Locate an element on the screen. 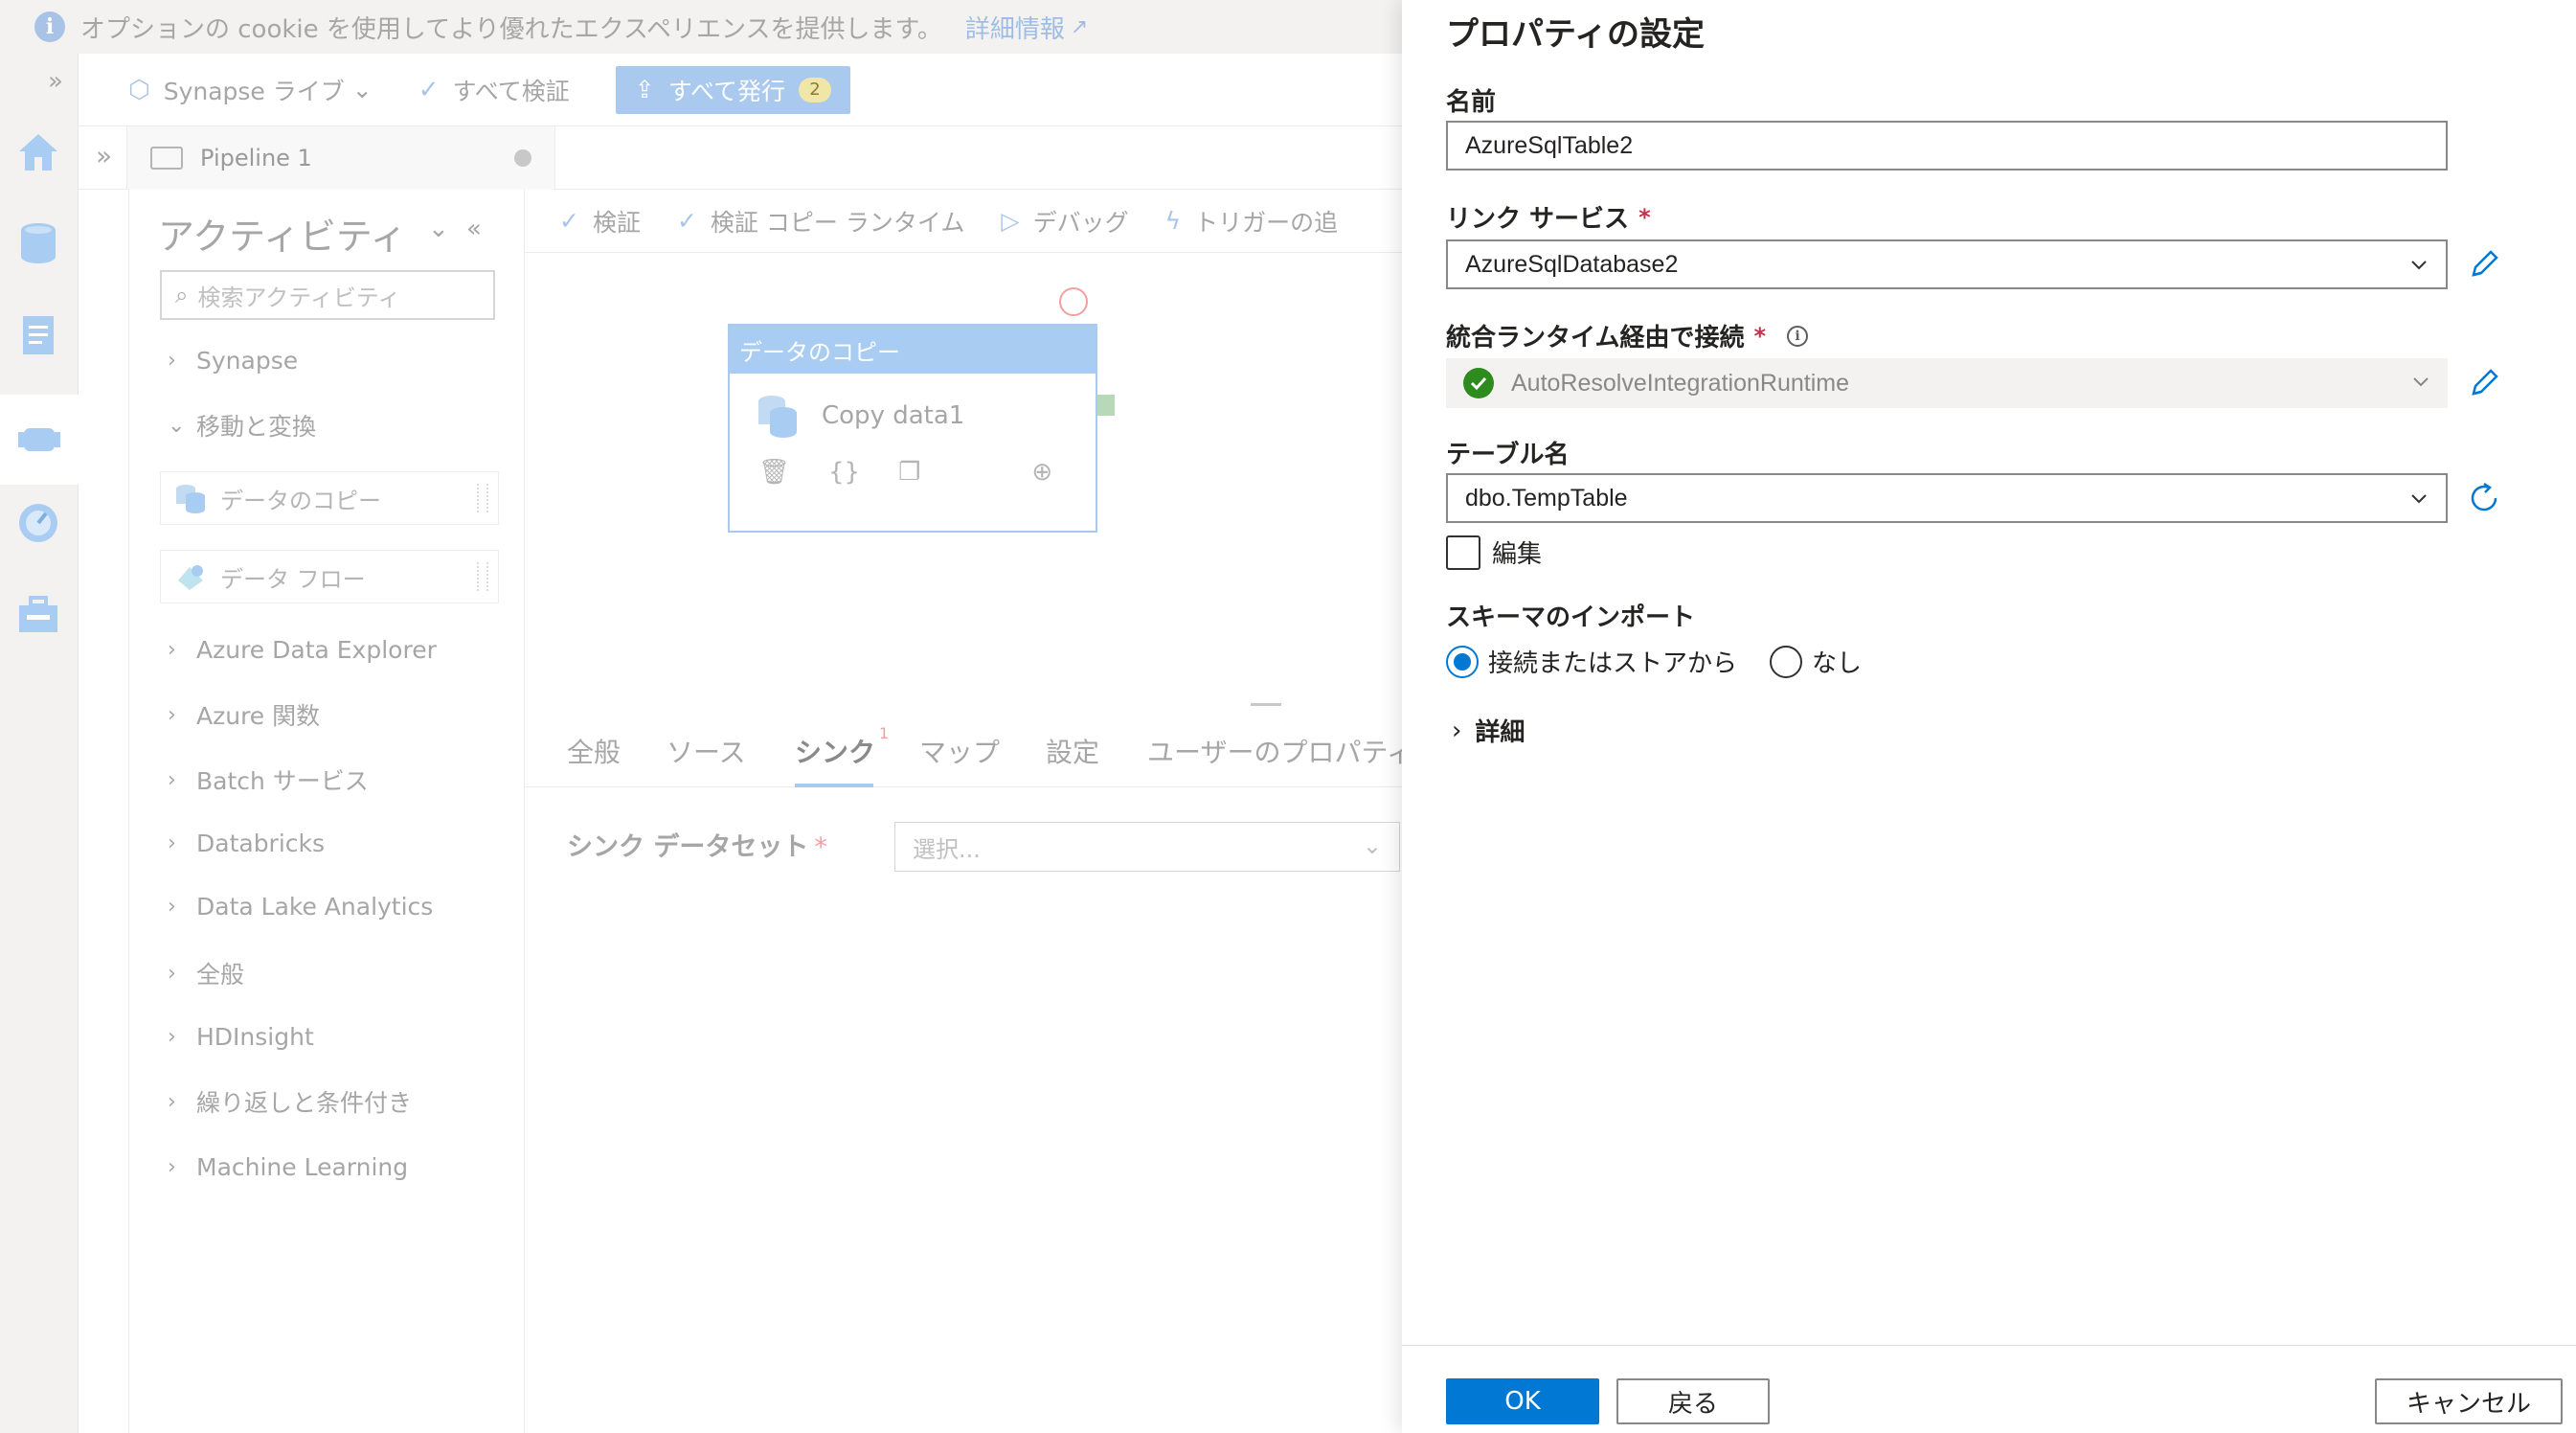 The image size is (2576, 1433). radio-from-connection is located at coordinates (1462, 661).